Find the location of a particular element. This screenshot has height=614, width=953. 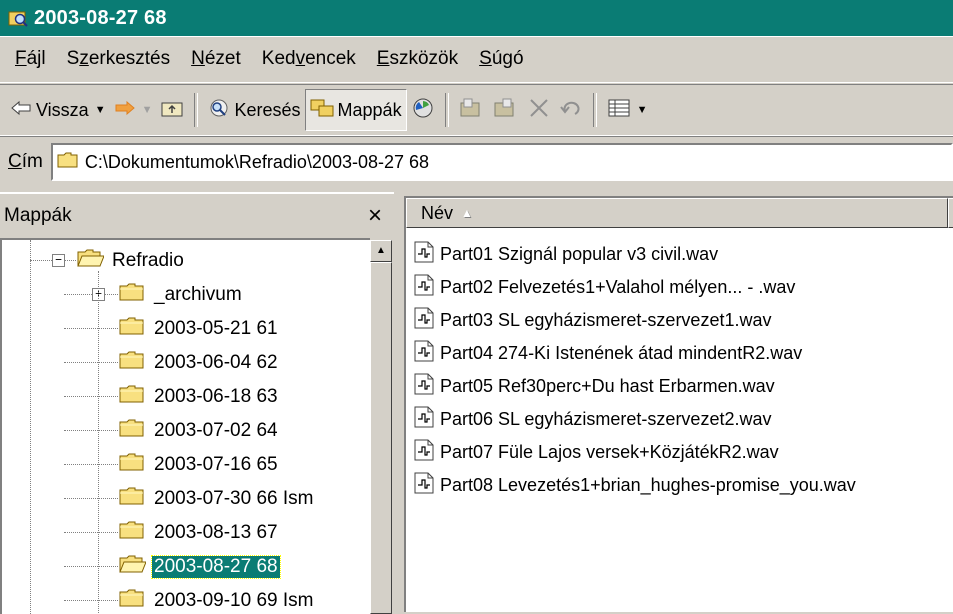

forward-button: ▼ is located at coordinates (133, 110).